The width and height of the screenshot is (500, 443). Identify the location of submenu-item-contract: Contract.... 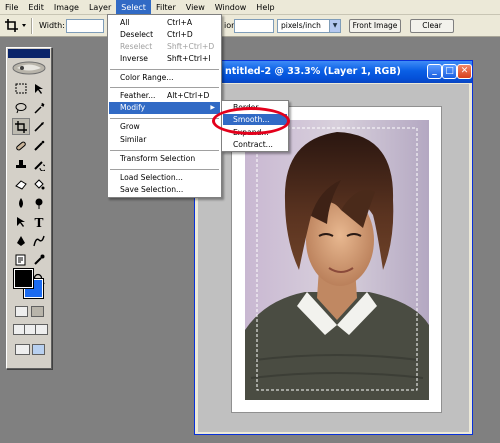
(255, 144).